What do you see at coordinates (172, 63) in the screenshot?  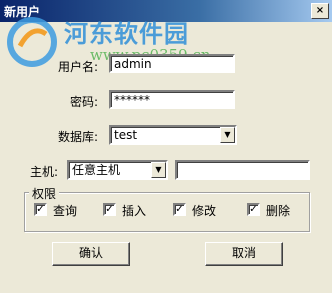 I see `username-input: admin` at bounding box center [172, 63].